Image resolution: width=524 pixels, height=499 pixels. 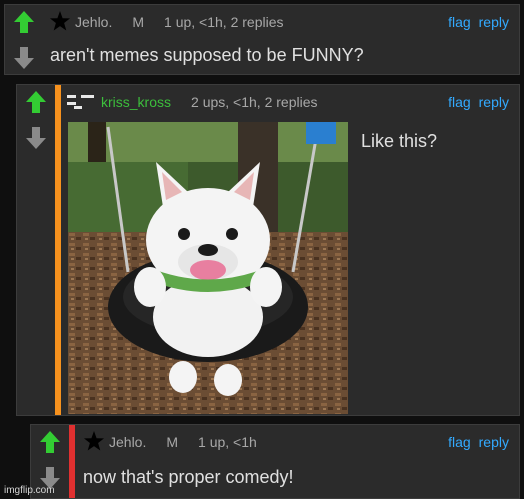 I want to click on user-rank-icon, so click(x=81, y=102).